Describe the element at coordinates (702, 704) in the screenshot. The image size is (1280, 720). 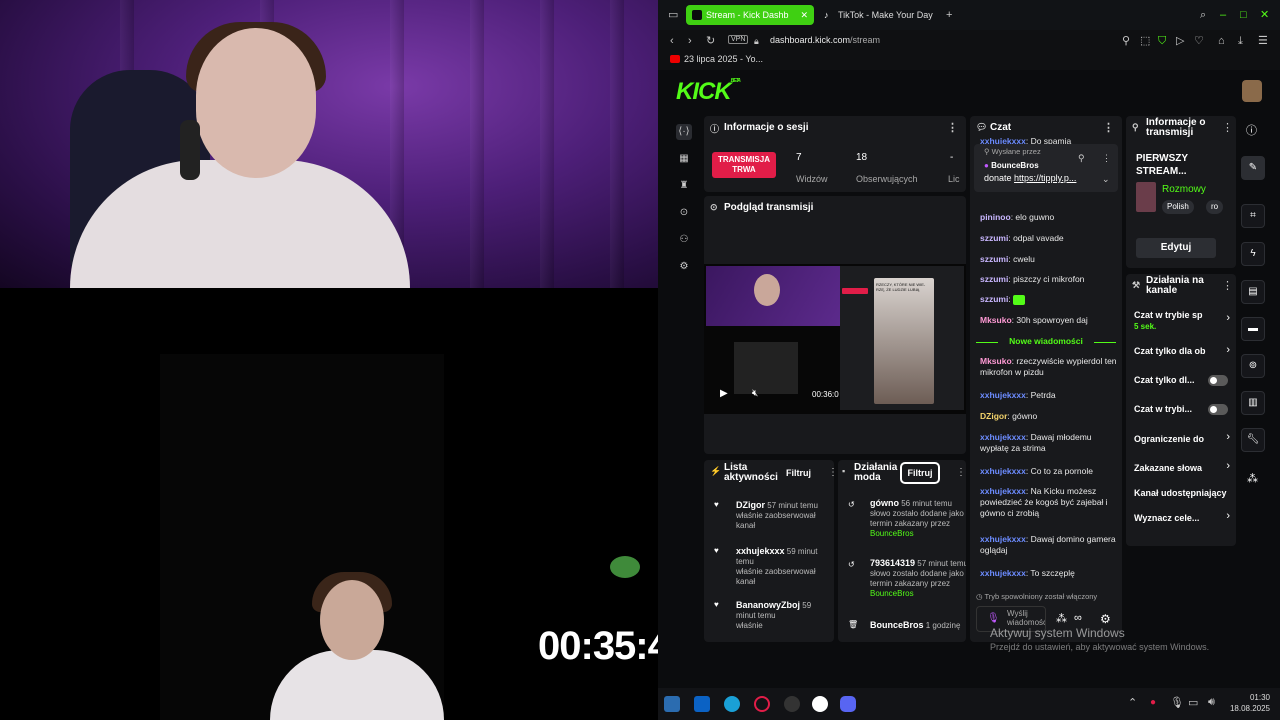
I see `outlook-icon` at that location.